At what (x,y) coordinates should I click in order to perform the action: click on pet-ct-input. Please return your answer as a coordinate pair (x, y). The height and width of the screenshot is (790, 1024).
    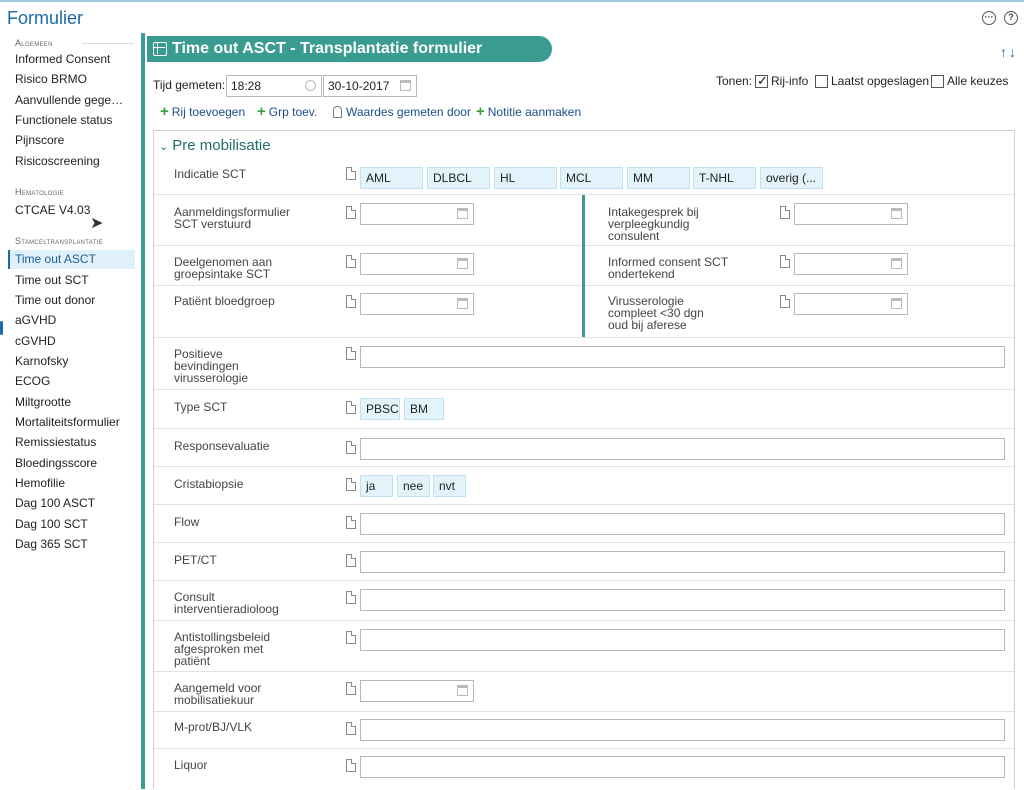
    Looking at the image, I should click on (682, 562).